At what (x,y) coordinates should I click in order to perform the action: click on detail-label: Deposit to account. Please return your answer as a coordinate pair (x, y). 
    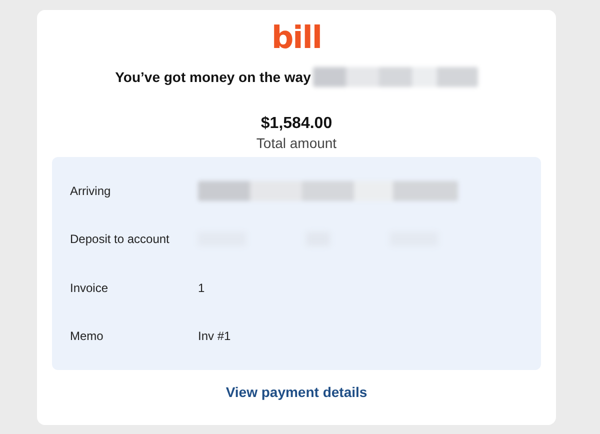
    Looking at the image, I should click on (120, 239).